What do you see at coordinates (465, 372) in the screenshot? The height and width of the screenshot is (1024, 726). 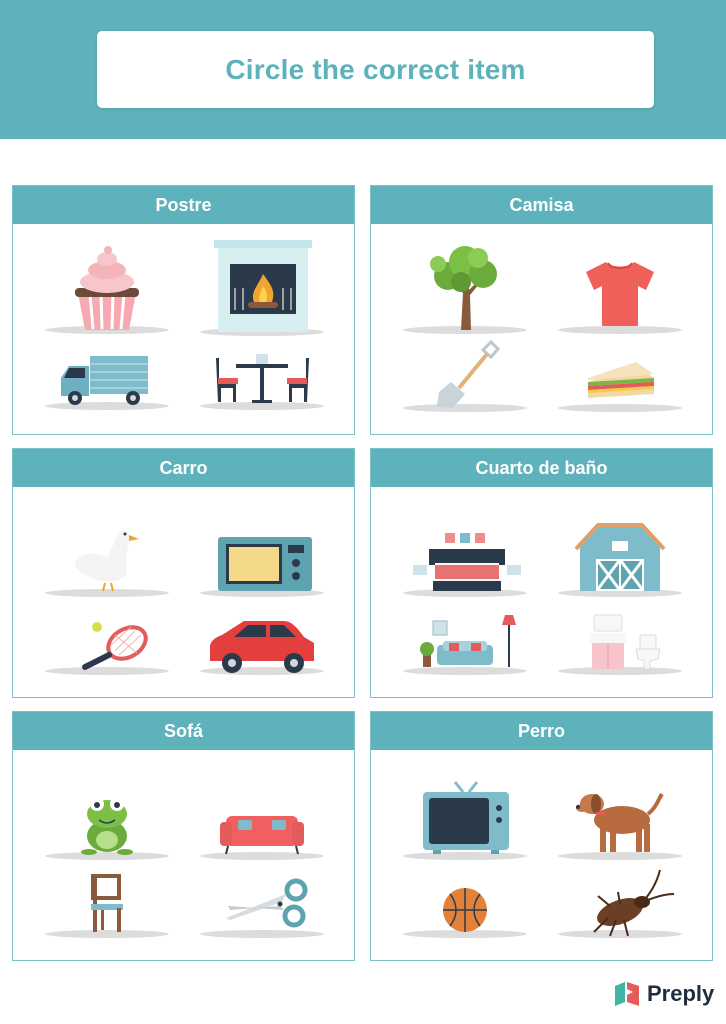 I see `shovel-icon` at bounding box center [465, 372].